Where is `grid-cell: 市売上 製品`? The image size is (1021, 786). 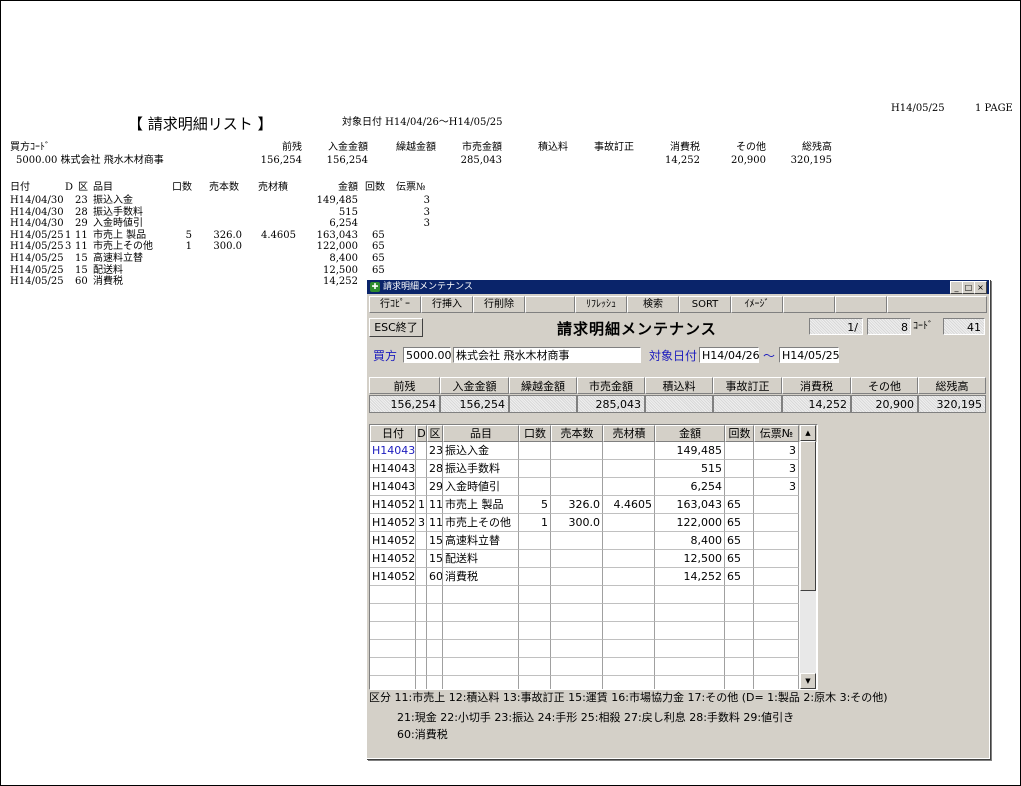 grid-cell: 市売上 製品 is located at coordinates (481, 505).